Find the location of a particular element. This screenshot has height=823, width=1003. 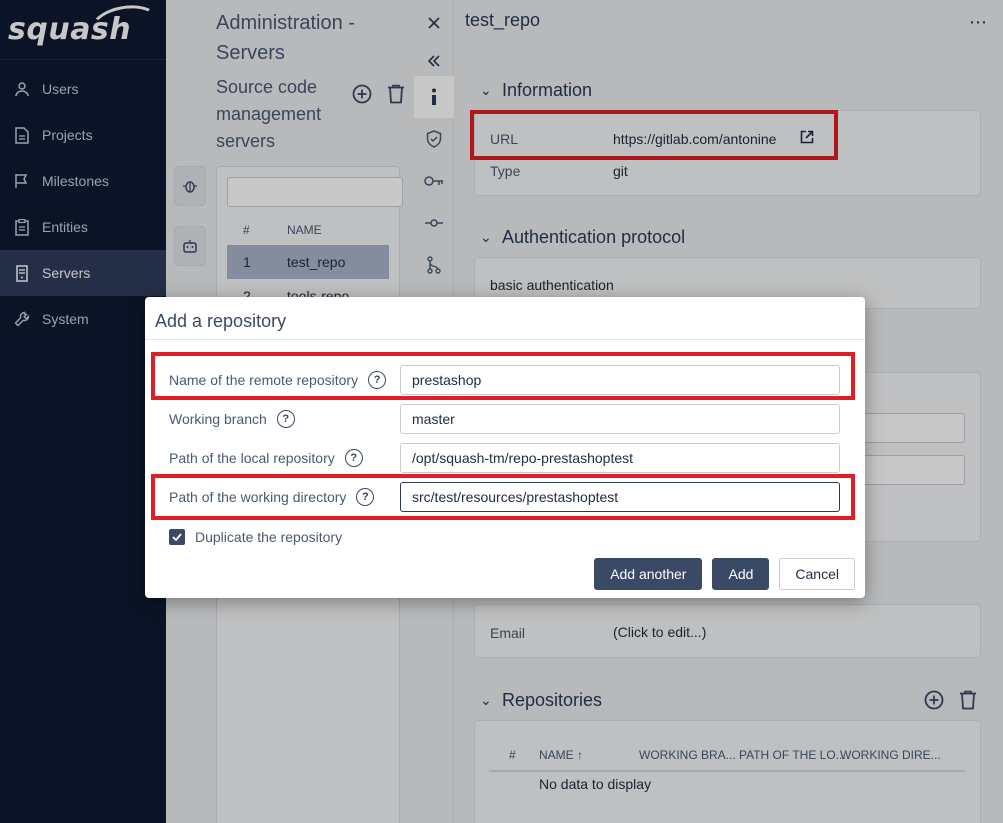

check-icon is located at coordinates (177, 537).